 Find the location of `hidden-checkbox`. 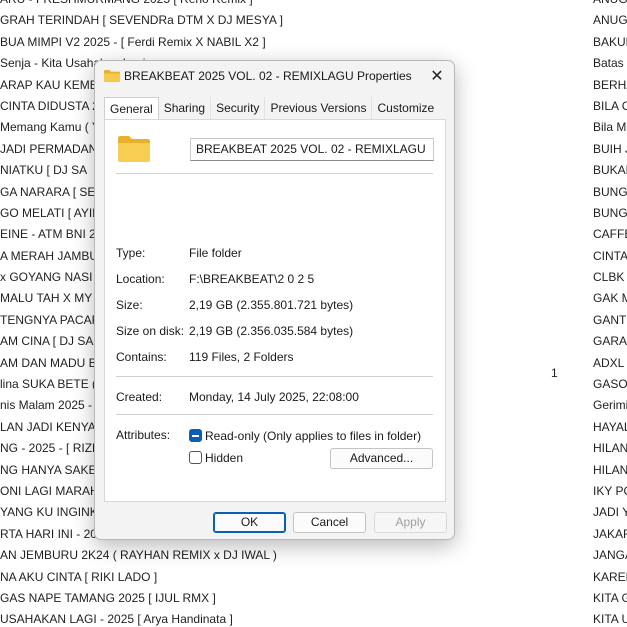

hidden-checkbox is located at coordinates (195, 457).